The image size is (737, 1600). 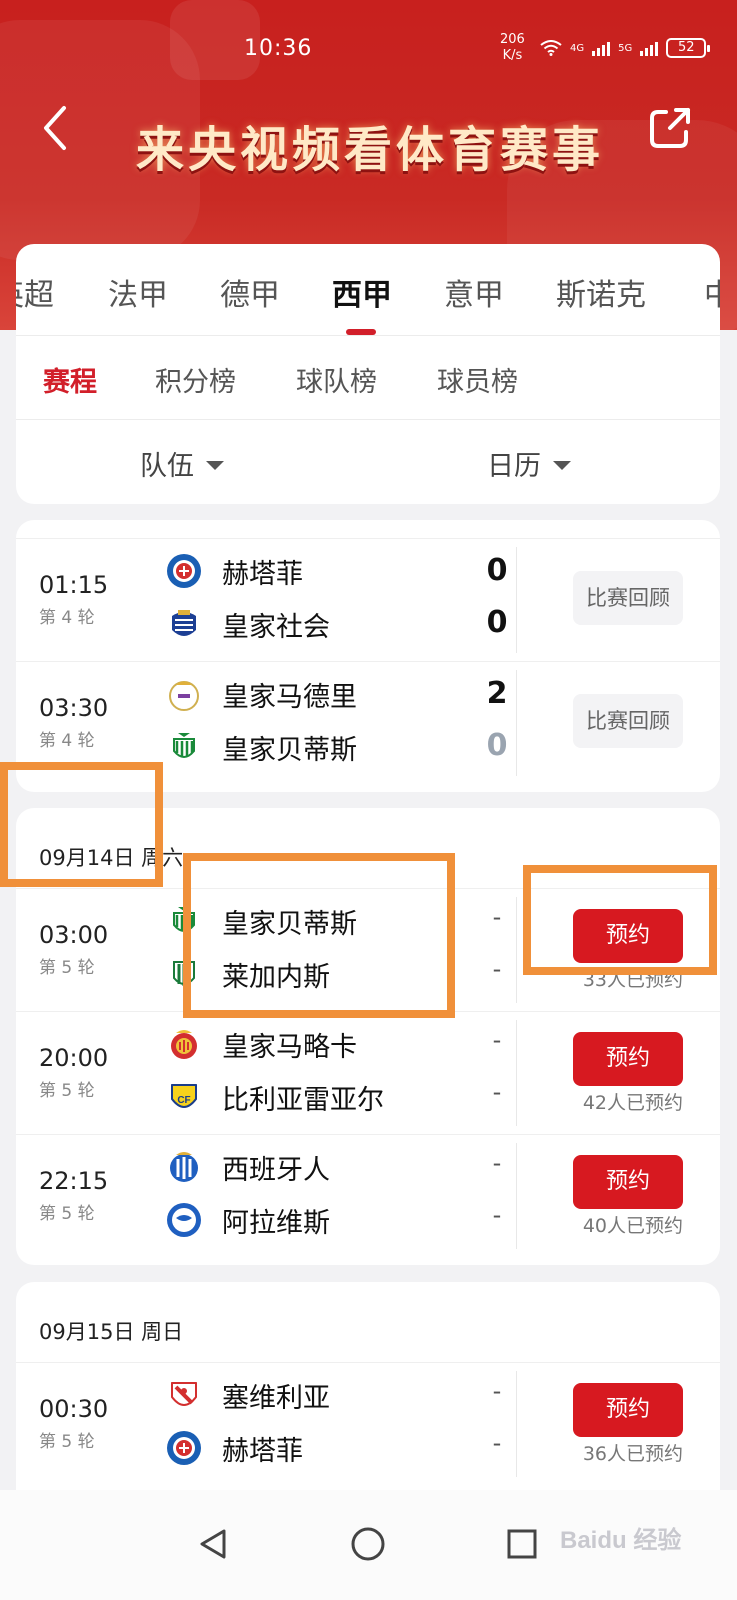 I want to click on active-tab-indicator, so click(x=361, y=332).